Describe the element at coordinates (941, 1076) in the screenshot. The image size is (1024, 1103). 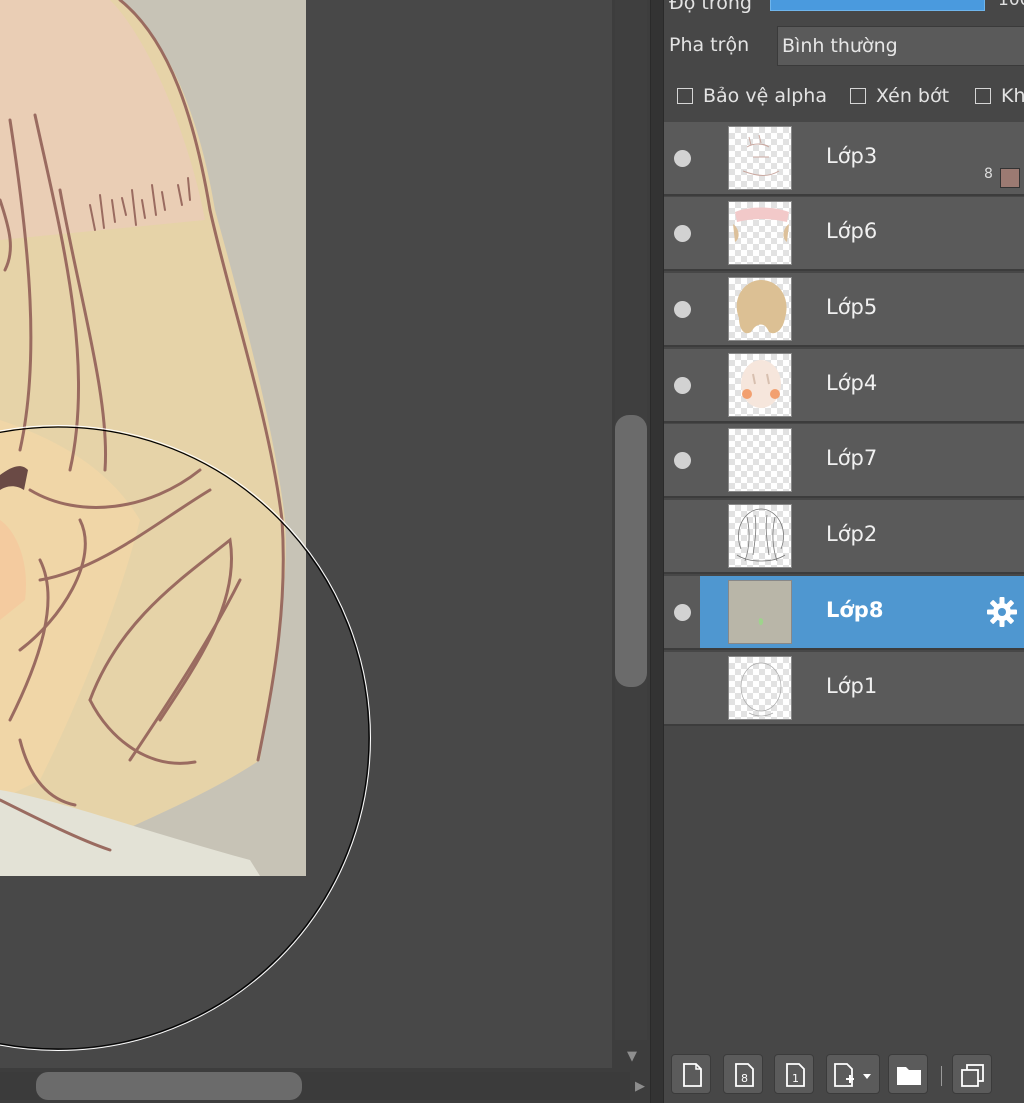
I see `toolbar-separator` at that location.